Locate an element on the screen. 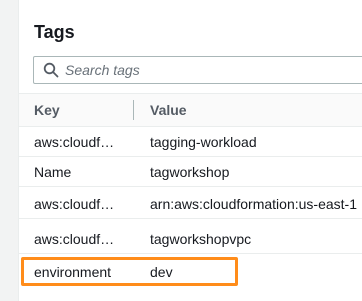 This screenshot has width=362, height=301. table-row: aws:cloudf… tagworkshopvpc is located at coordinates (190, 239).